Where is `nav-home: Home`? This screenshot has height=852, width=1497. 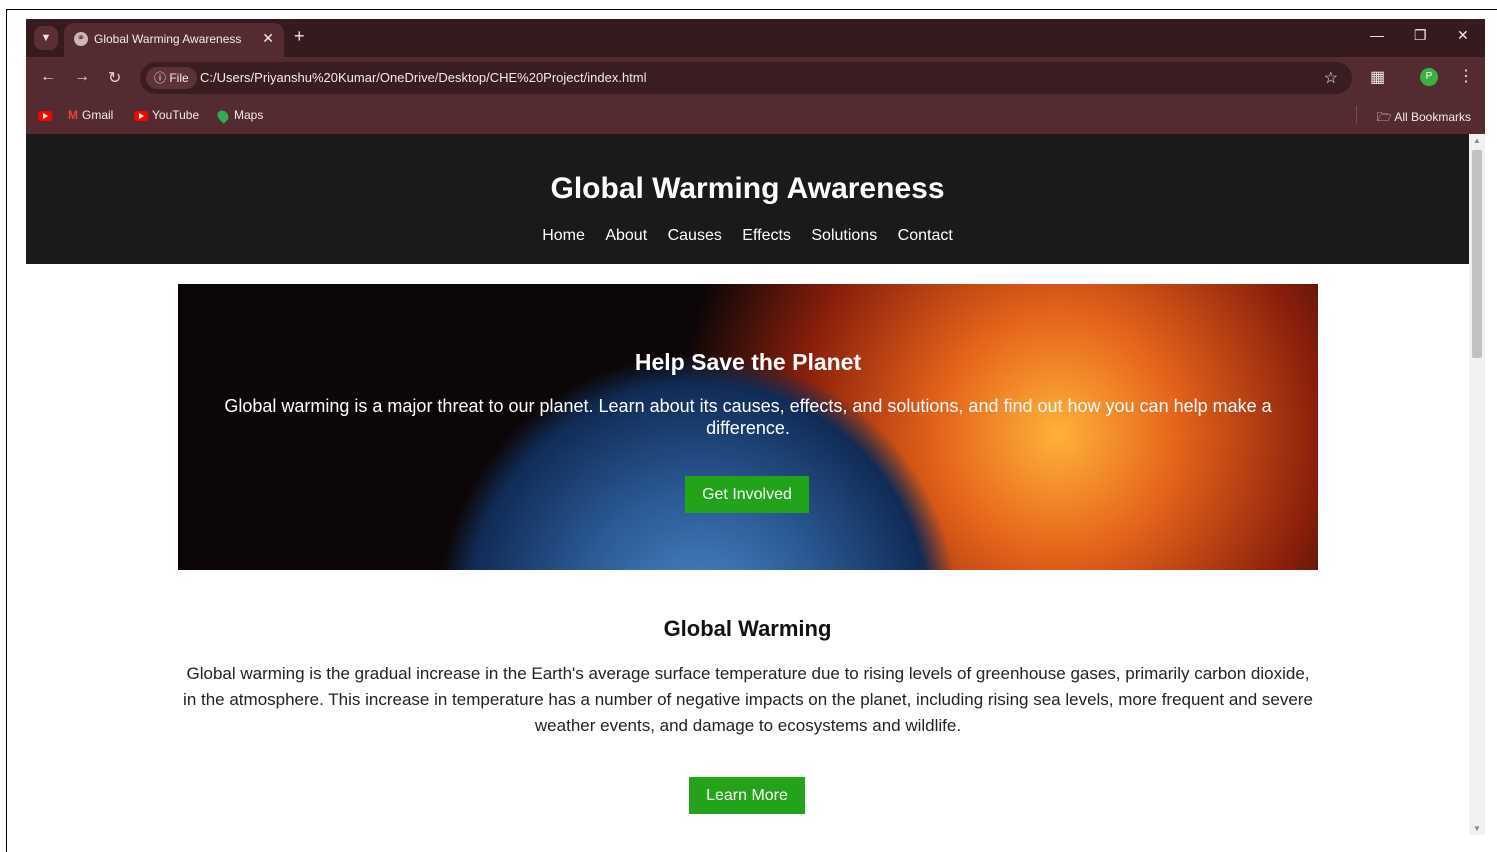
nav-home: Home is located at coordinates (563, 235).